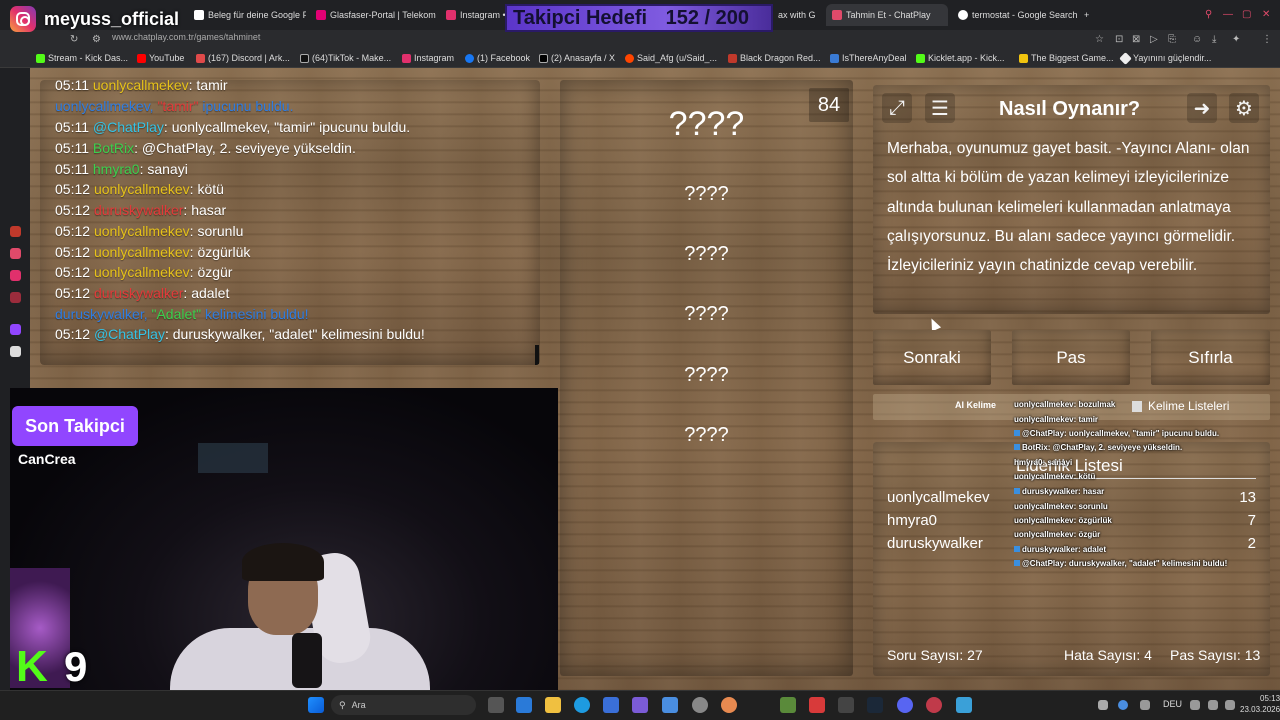 The height and width of the screenshot is (720, 1280). I want to click on menu-icon: ⋮, so click(1267, 39).